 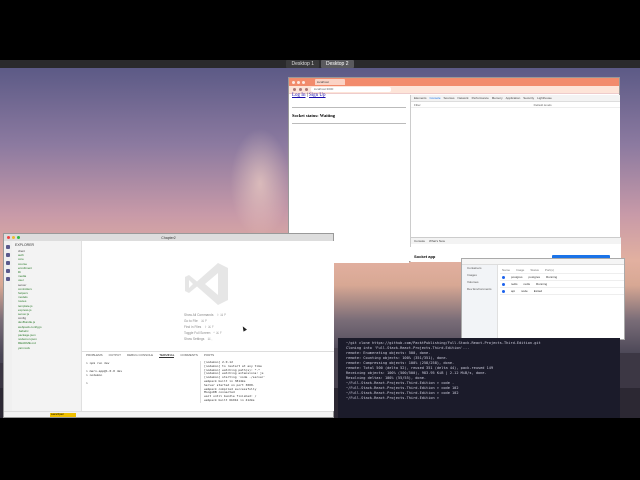 I want to click on address-bar: localhost:3000, so click(x=351, y=89).